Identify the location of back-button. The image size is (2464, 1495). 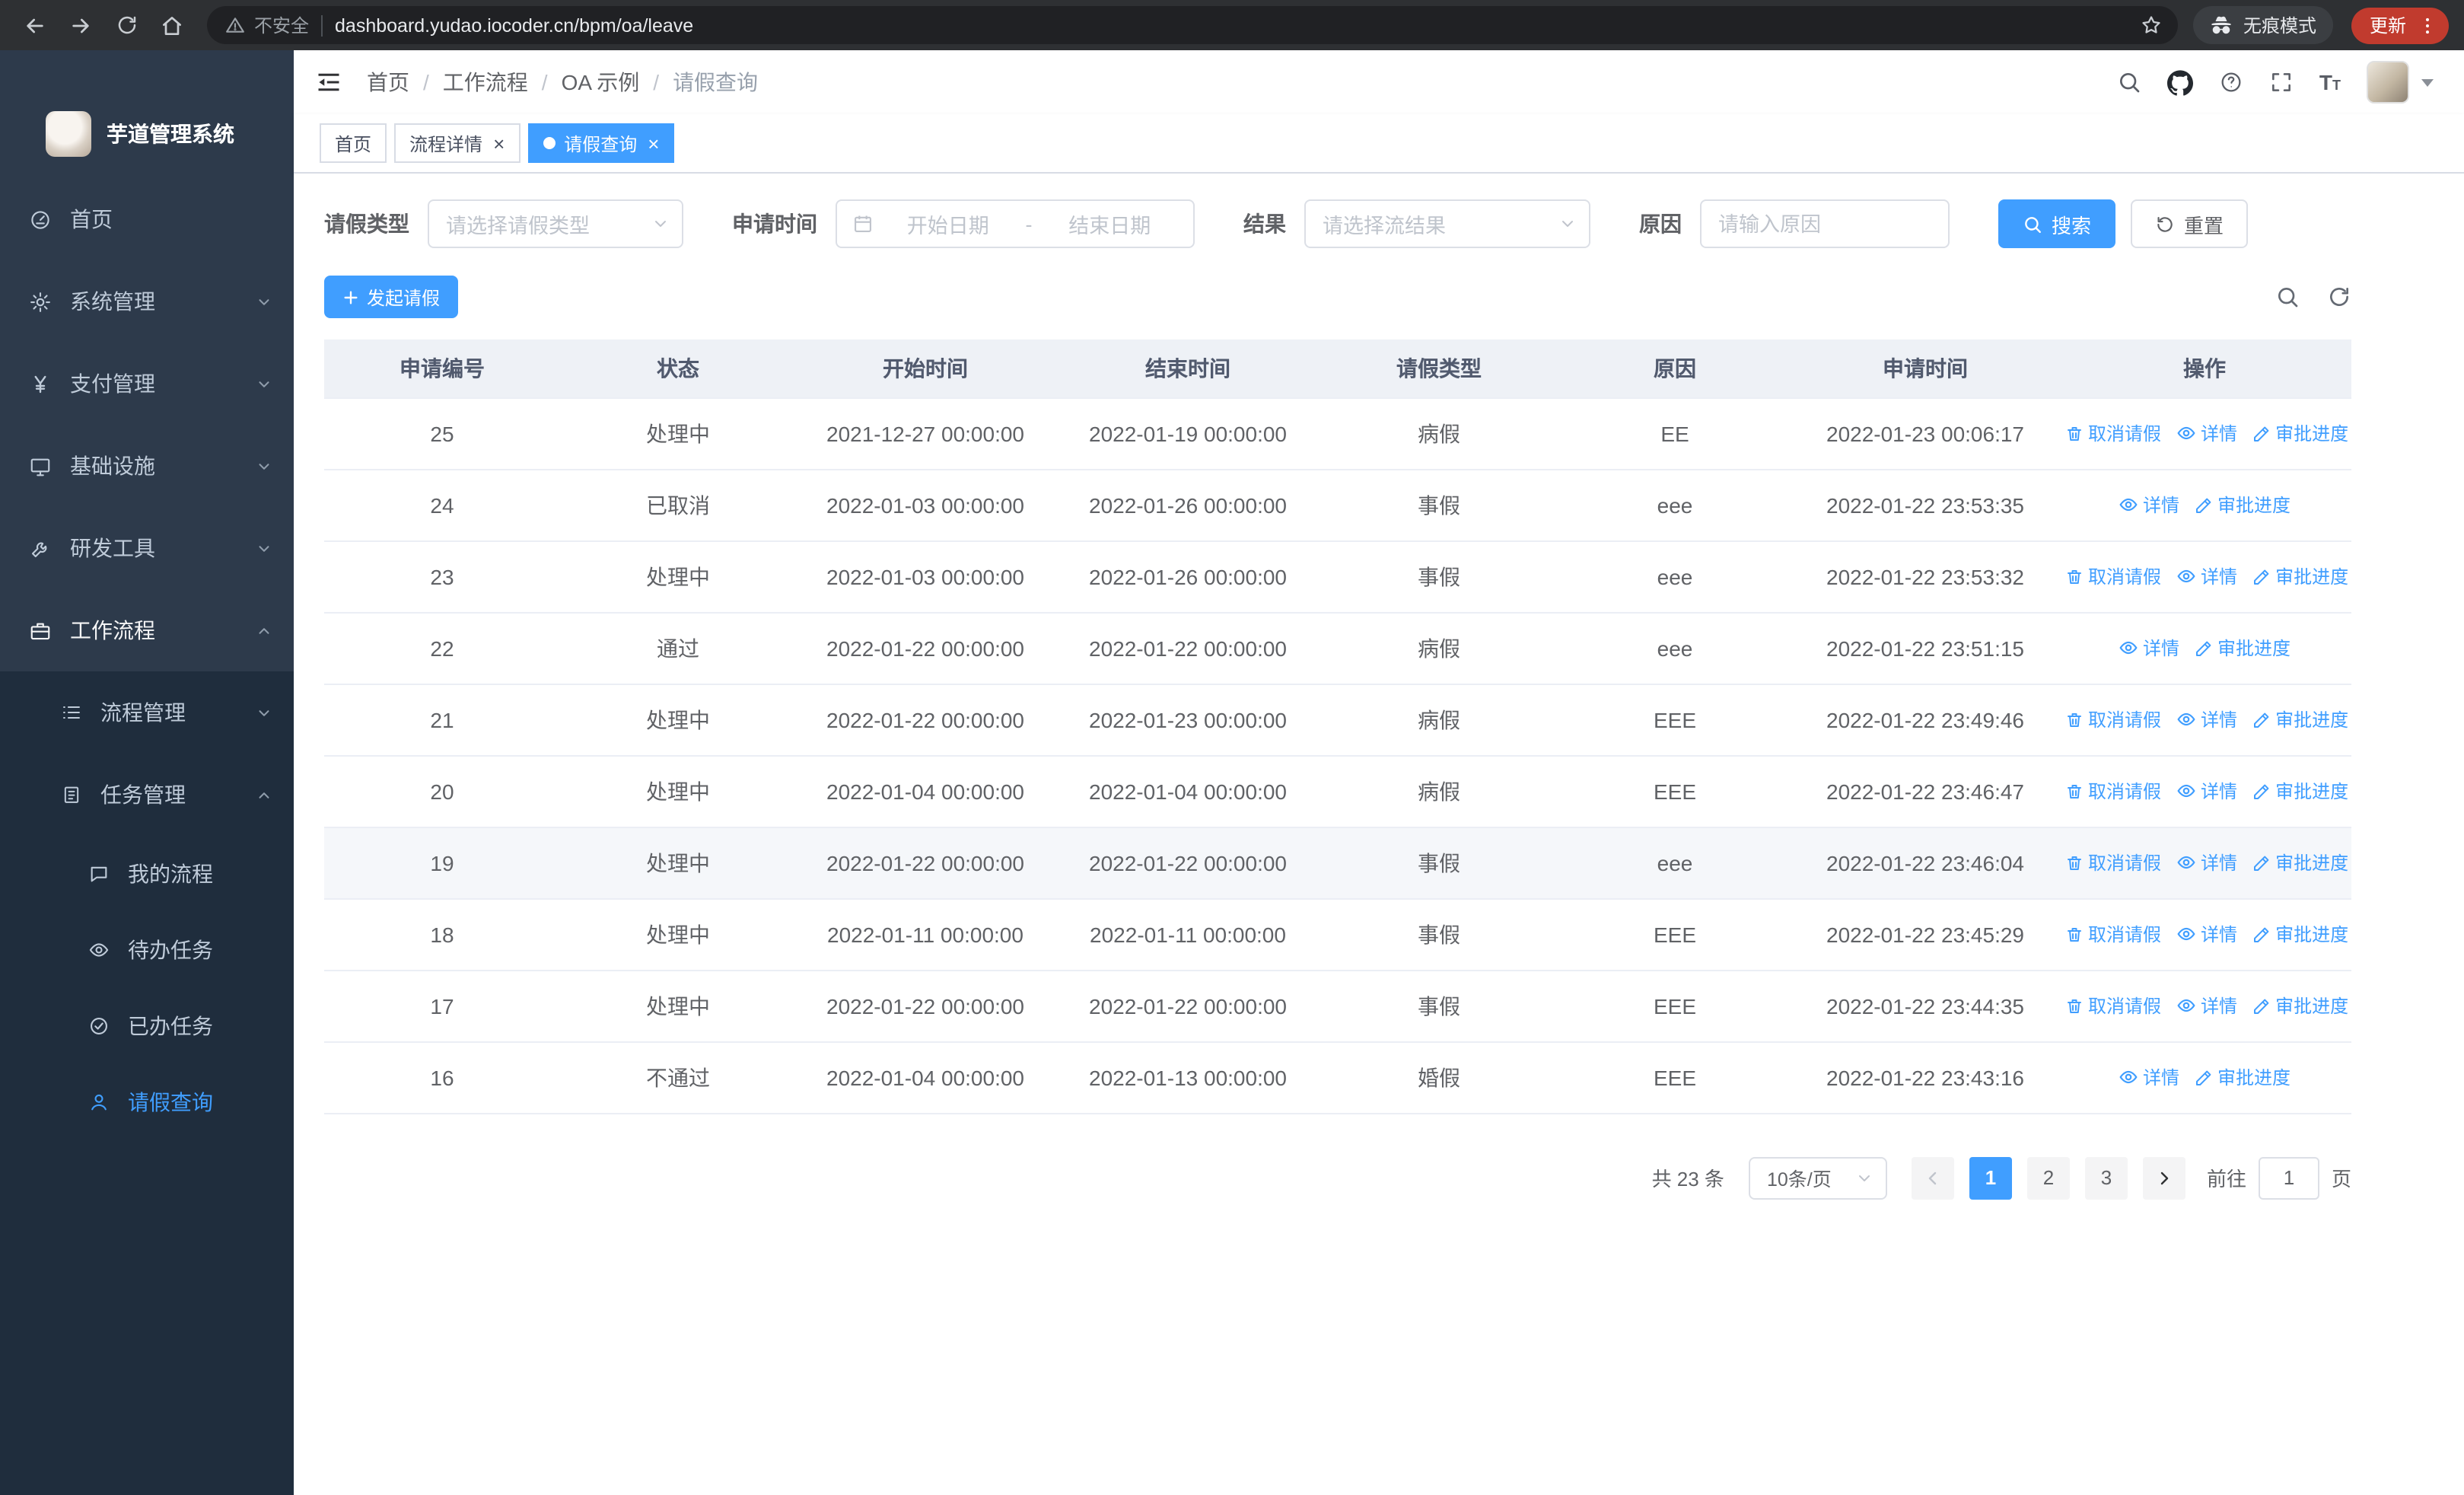
(35, 25).